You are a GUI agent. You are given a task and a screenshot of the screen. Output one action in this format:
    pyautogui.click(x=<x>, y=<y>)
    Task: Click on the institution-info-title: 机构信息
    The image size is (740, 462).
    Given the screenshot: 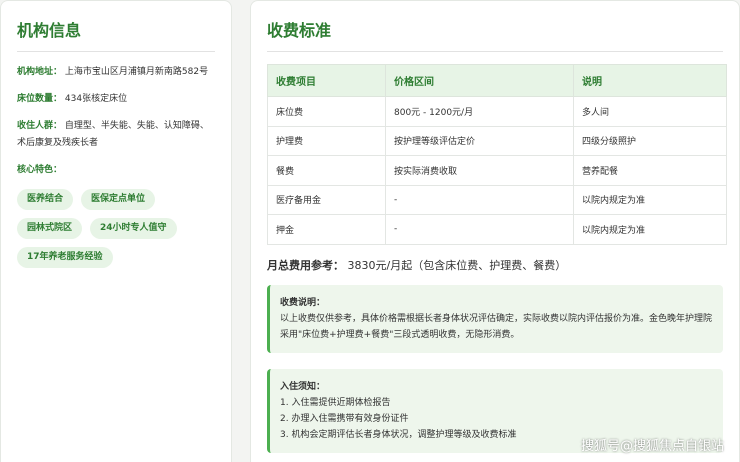 What is the action you would take?
    pyautogui.click(x=116, y=32)
    